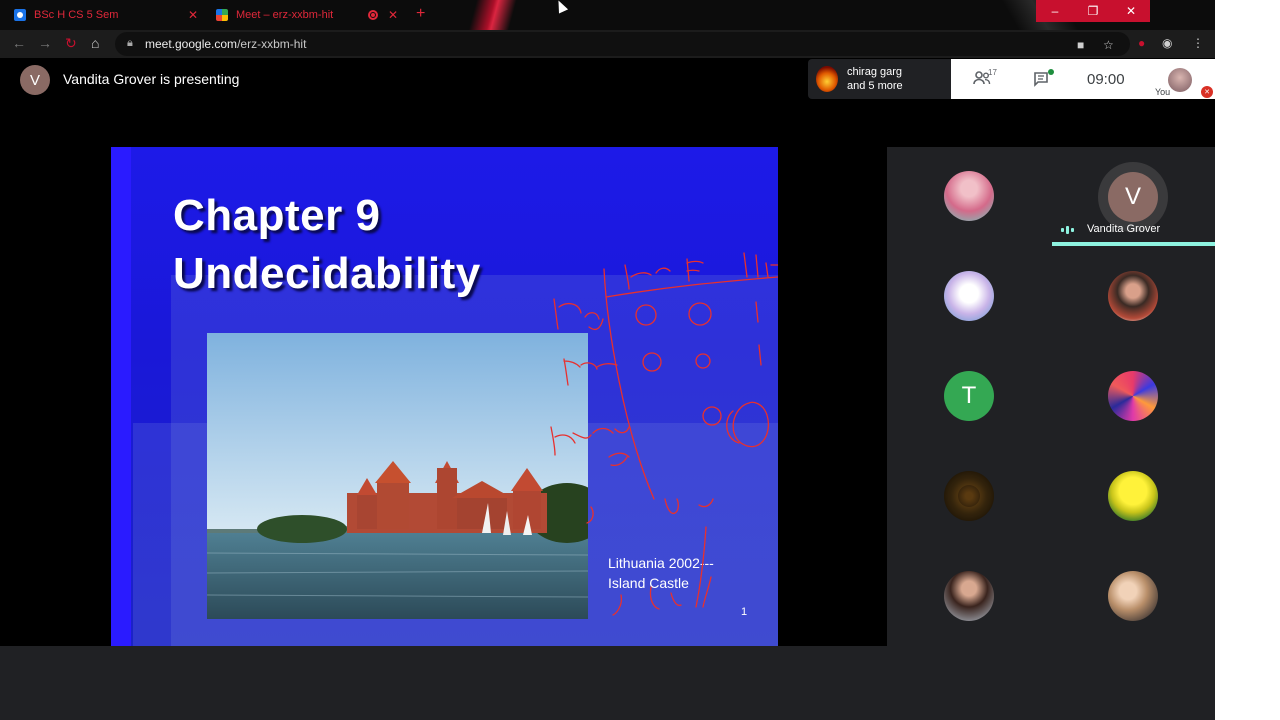 This screenshot has width=1280, height=720. I want to click on close-window-button: ✕, so click(1131, 11).